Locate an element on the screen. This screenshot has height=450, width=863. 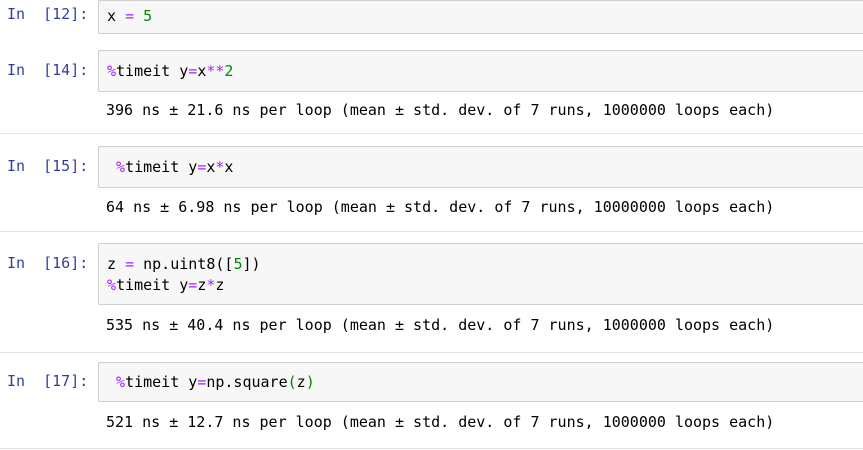
code-input-area: x = 5 is located at coordinates (480, 17).